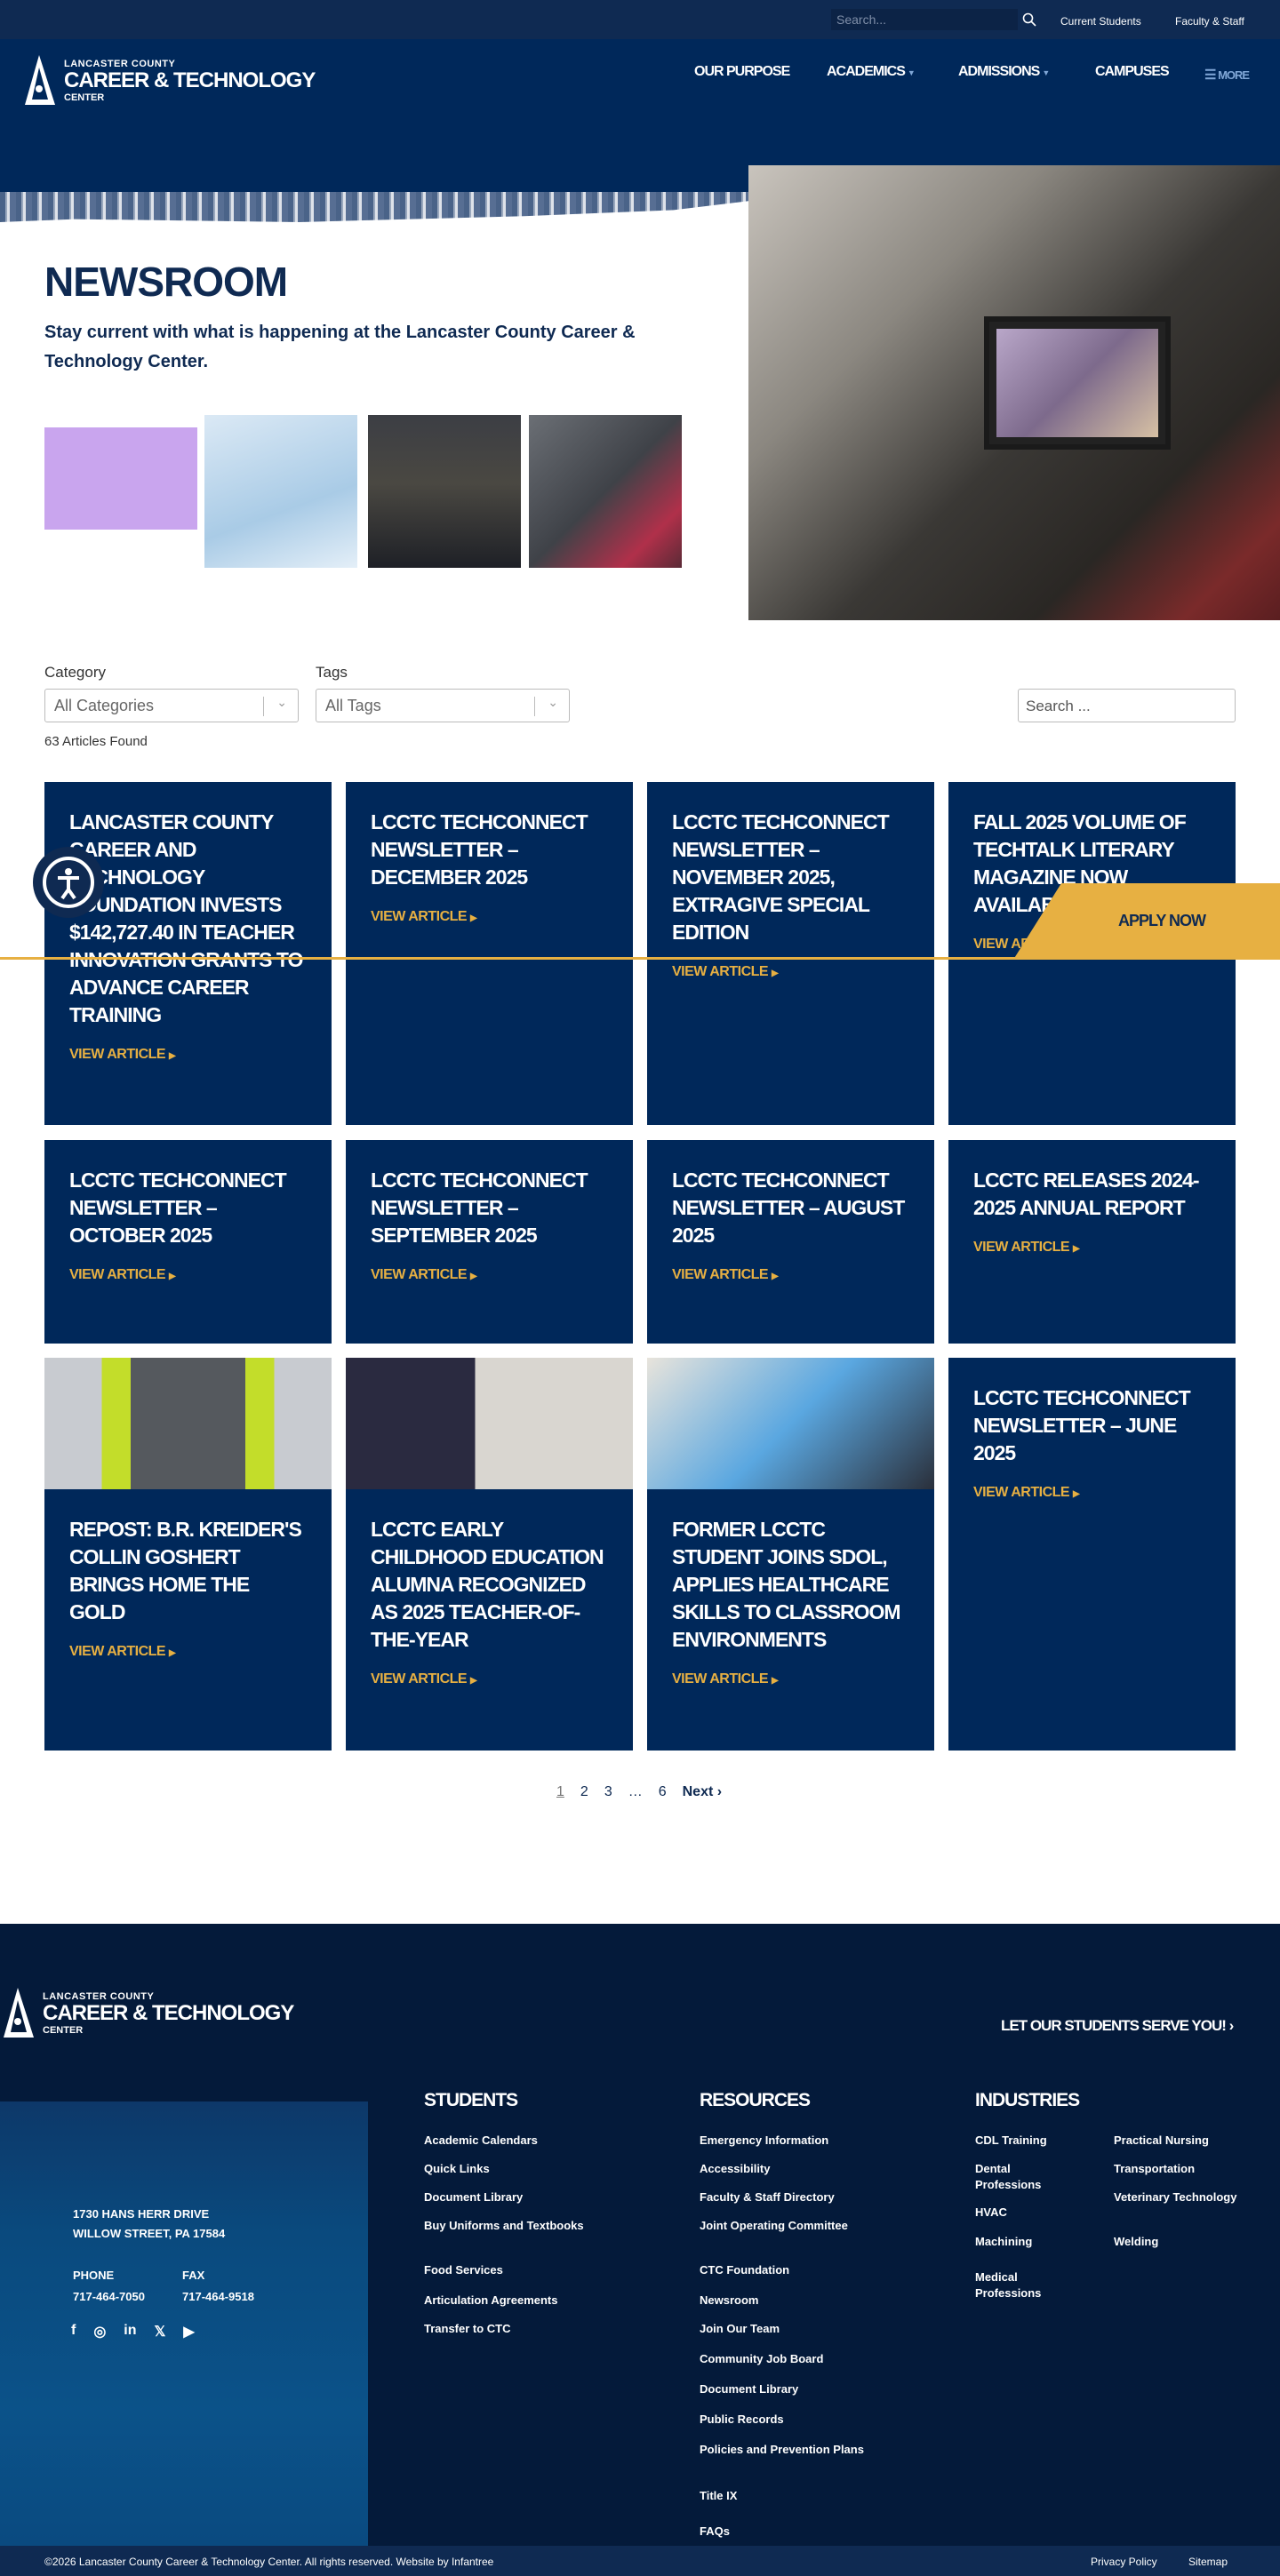 Image resolution: width=1280 pixels, height=2576 pixels. Describe the element at coordinates (504, 2301) in the screenshot. I see `footer-link: Articulation Agreements` at that location.